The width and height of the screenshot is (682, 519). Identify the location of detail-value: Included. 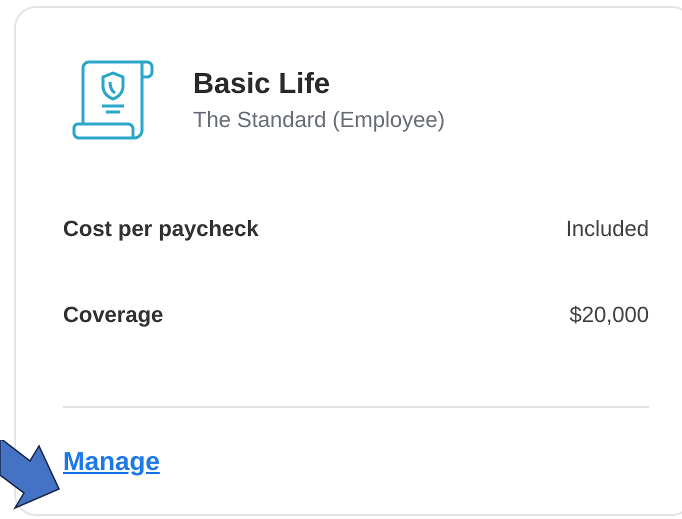
(607, 229).